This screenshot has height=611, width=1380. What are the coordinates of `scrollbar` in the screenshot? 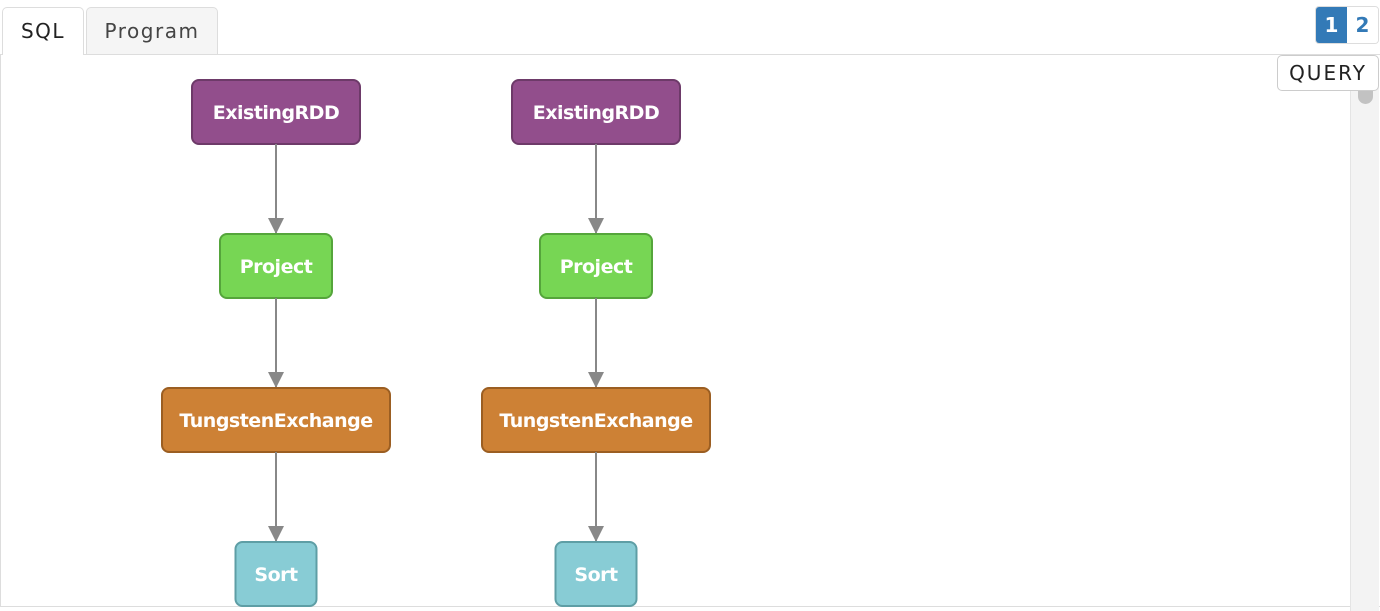 It's located at (1364, 345).